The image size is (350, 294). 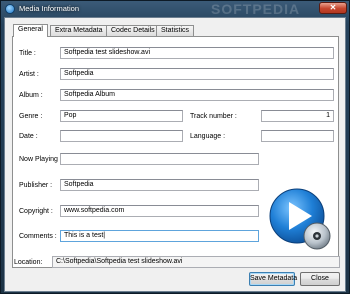 What do you see at coordinates (297, 136) in the screenshot?
I see `language-field` at bounding box center [297, 136].